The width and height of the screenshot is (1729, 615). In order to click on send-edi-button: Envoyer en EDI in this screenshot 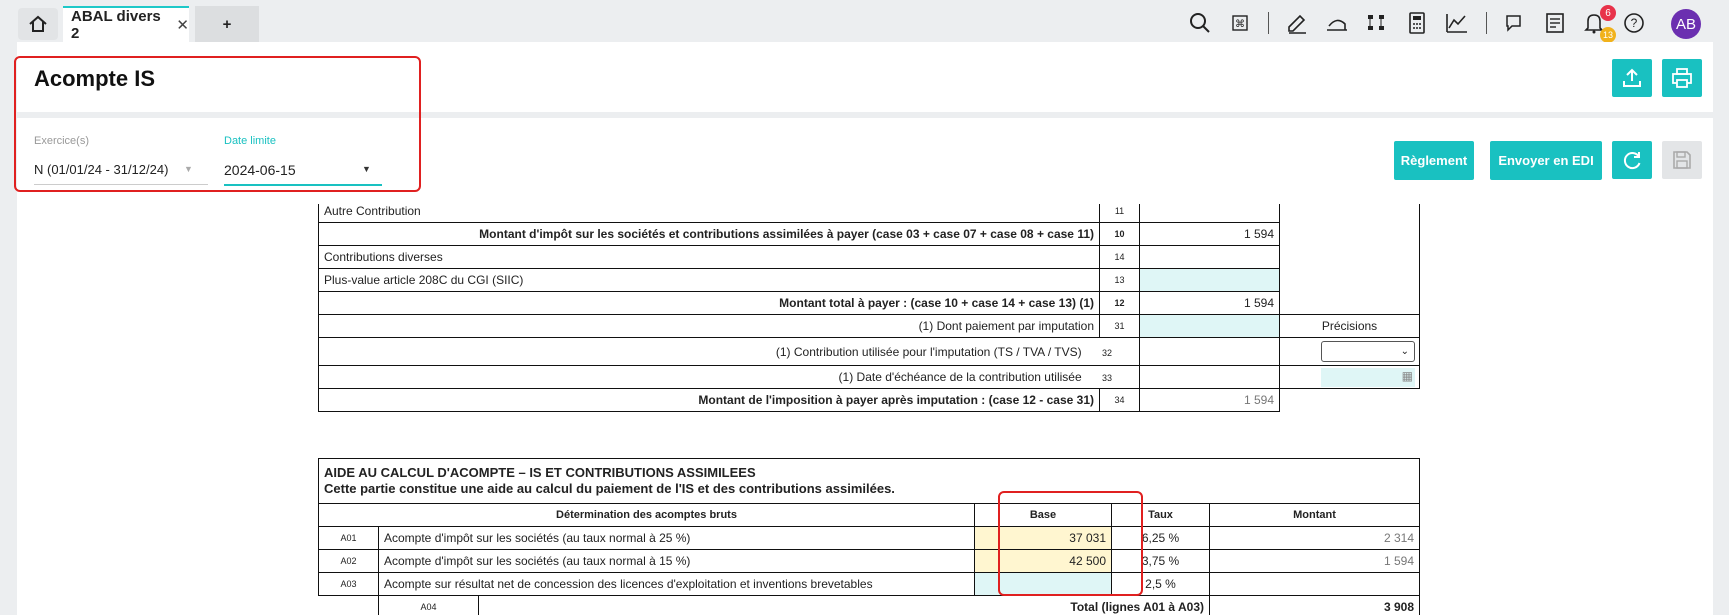, I will do `click(1546, 160)`.